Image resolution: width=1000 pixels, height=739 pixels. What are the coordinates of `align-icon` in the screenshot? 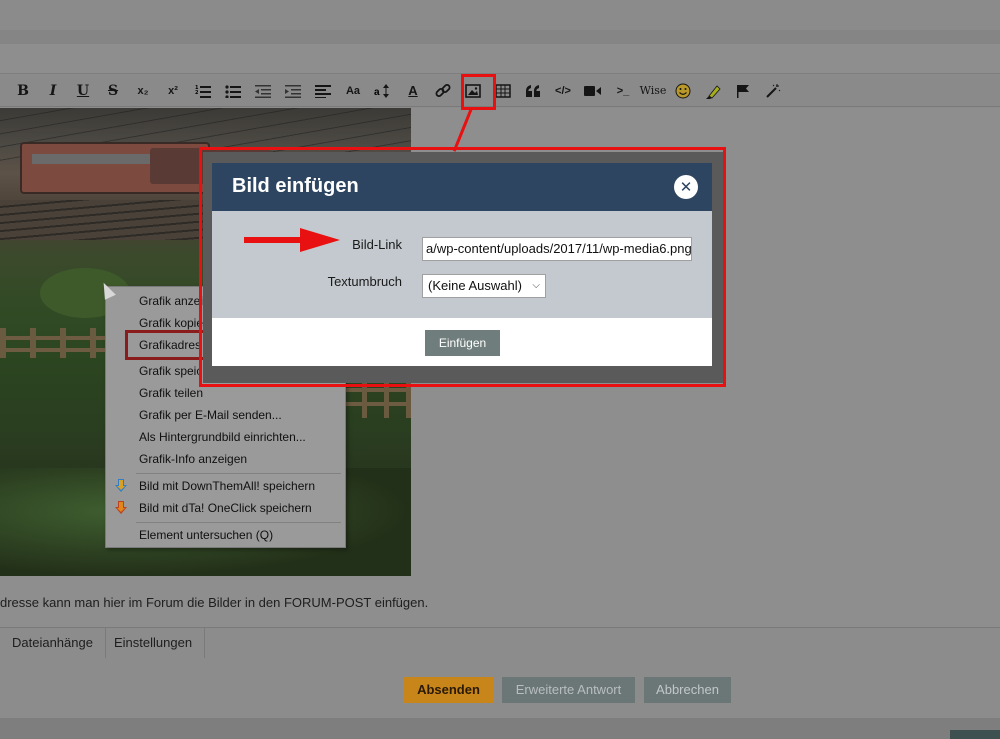 It's located at (323, 91).